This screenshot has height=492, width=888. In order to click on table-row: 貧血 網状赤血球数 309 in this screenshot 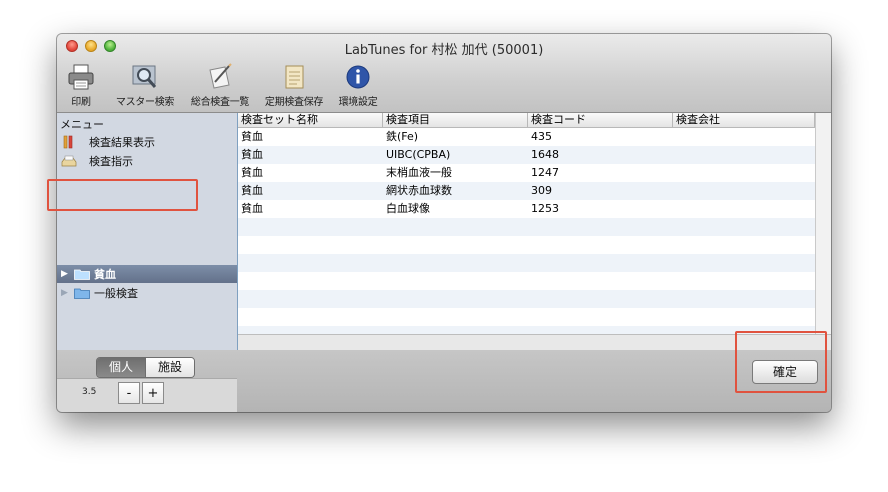, I will do `click(526, 191)`.